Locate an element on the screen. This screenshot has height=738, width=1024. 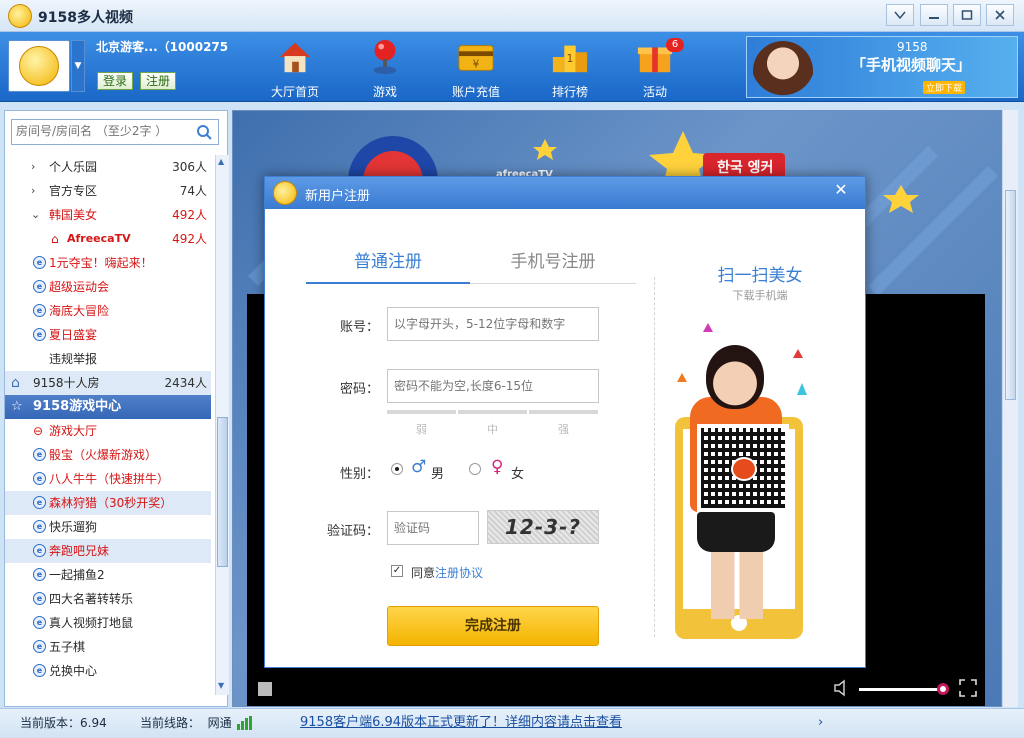
tree-section-label: 9158游戏中心 is located at coordinates (77, 406).